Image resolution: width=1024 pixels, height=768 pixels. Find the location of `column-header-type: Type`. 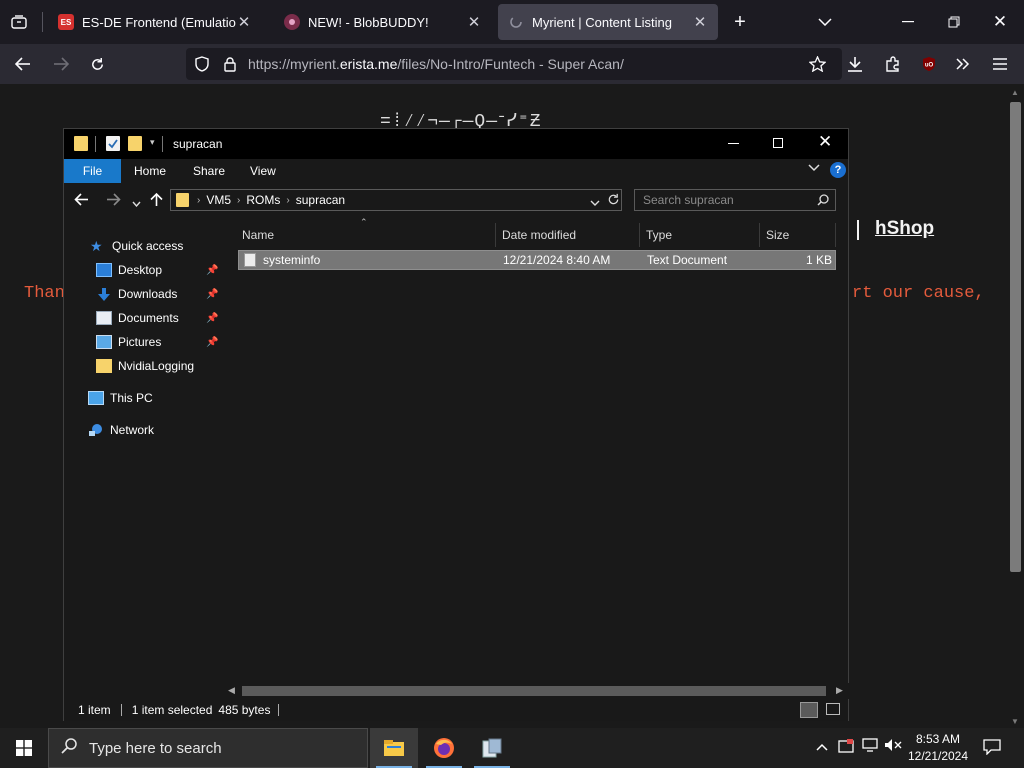

column-header-type: Type is located at coordinates (700, 235).